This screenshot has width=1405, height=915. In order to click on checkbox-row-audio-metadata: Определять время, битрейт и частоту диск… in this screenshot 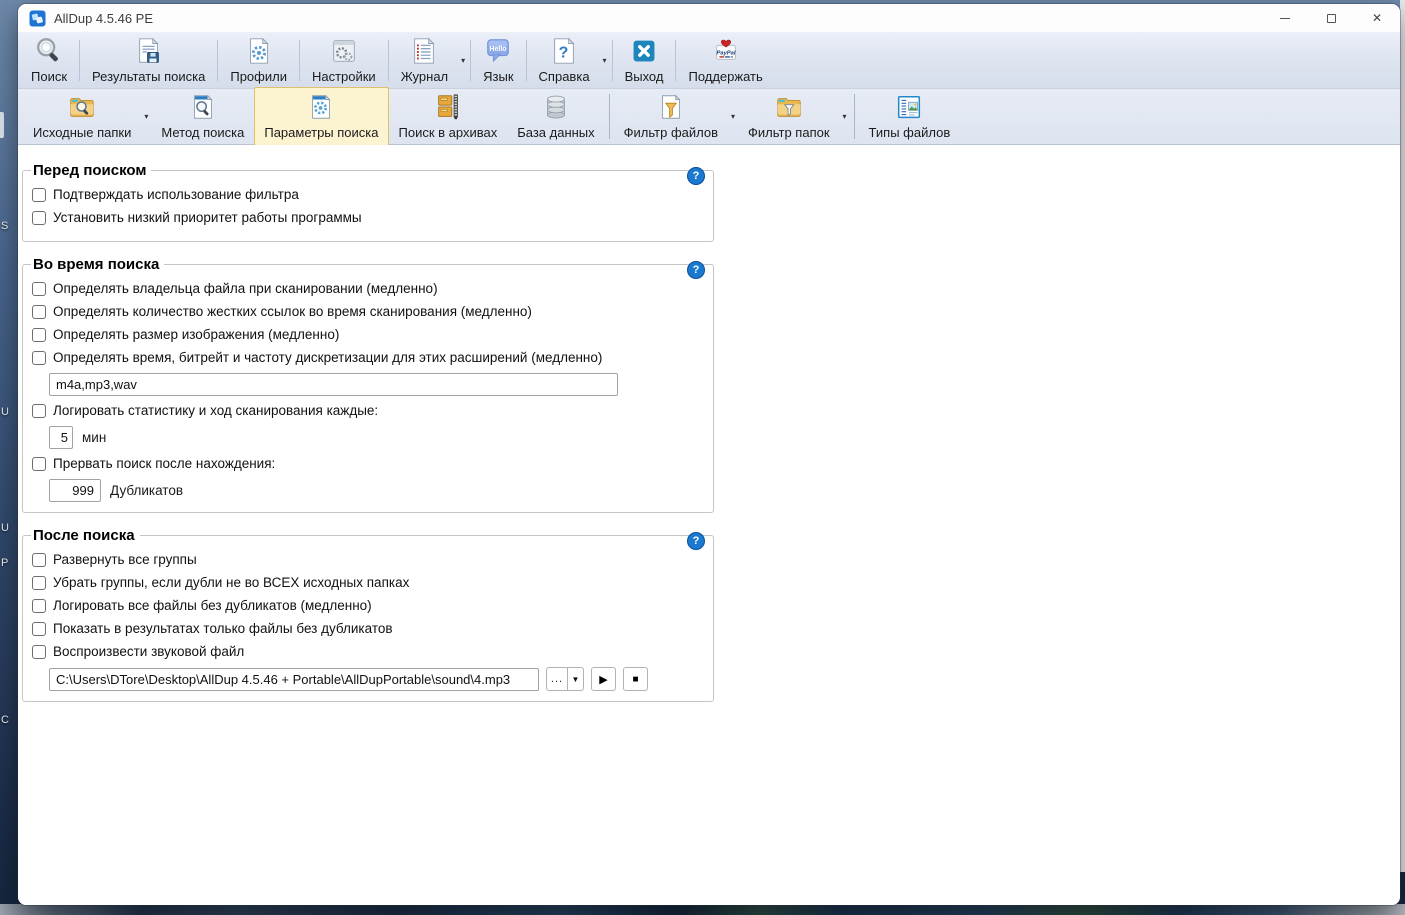, I will do `click(367, 357)`.